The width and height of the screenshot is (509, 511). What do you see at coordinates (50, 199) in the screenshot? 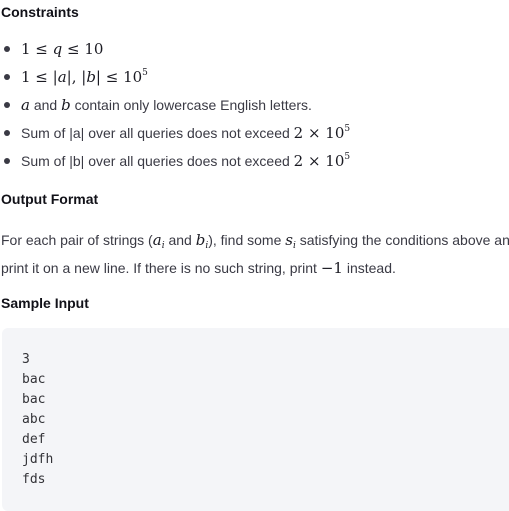
I see `output-format-heading: Output Format` at bounding box center [50, 199].